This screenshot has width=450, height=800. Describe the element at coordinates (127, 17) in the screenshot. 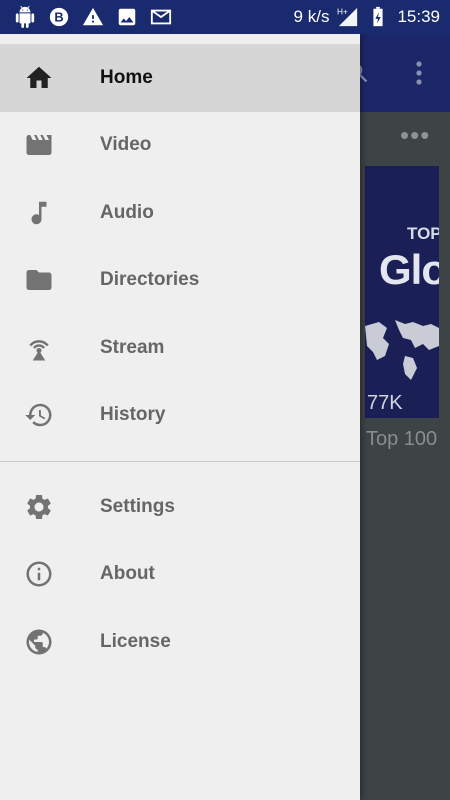

I see `image-icon` at that location.